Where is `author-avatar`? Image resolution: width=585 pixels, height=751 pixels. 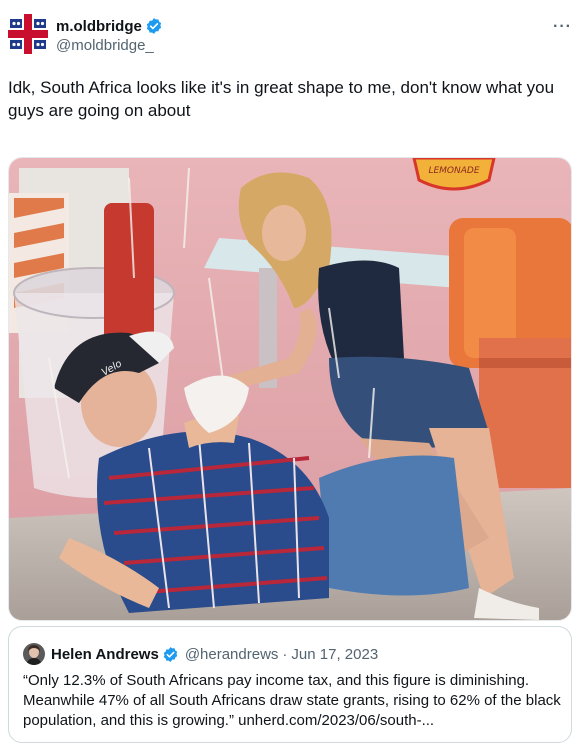 author-avatar is located at coordinates (28, 34).